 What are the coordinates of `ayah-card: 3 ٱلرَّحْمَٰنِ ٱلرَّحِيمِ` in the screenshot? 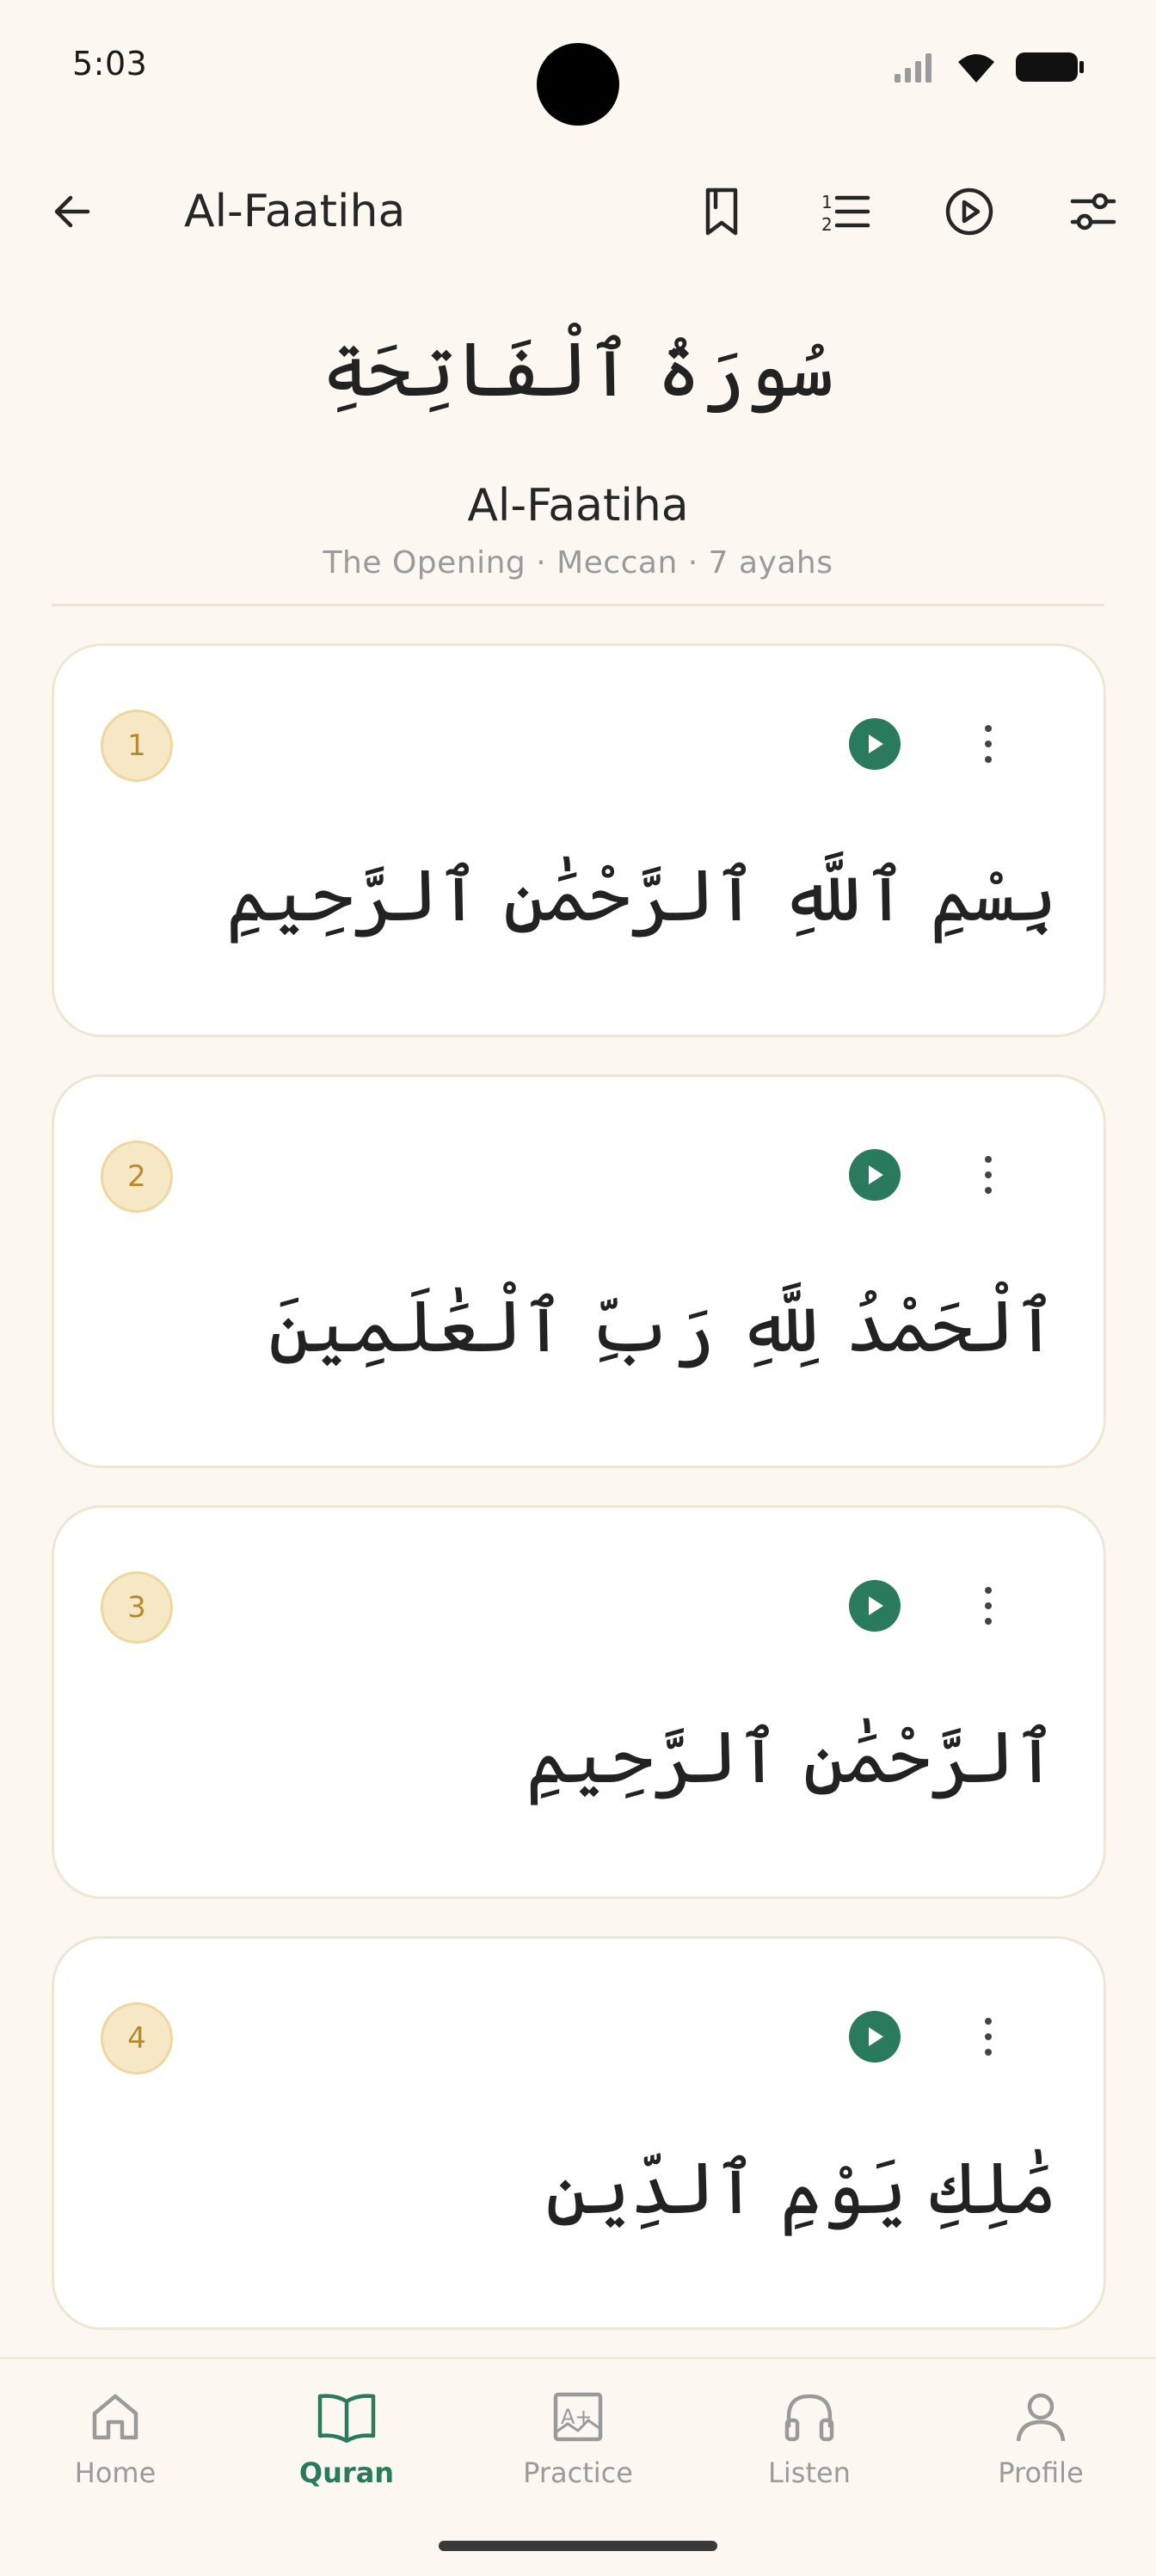 It's located at (579, 1702).